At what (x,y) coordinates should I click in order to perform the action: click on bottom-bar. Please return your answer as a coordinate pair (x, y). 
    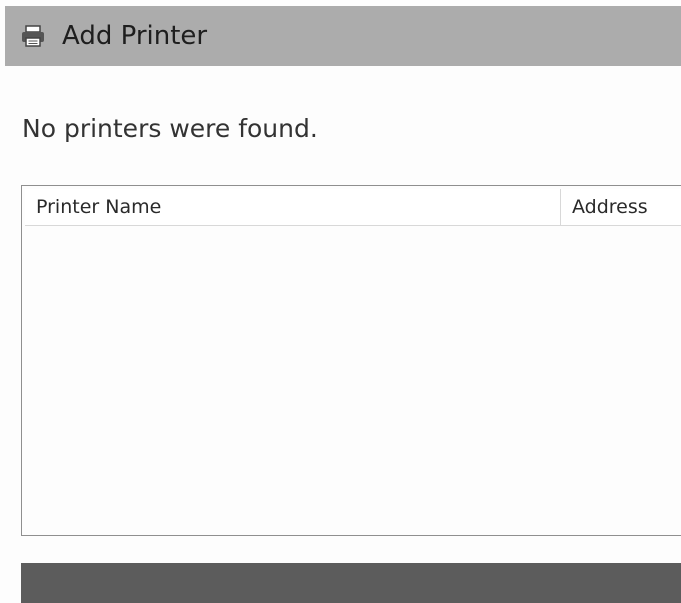
    Looking at the image, I should click on (351, 583).